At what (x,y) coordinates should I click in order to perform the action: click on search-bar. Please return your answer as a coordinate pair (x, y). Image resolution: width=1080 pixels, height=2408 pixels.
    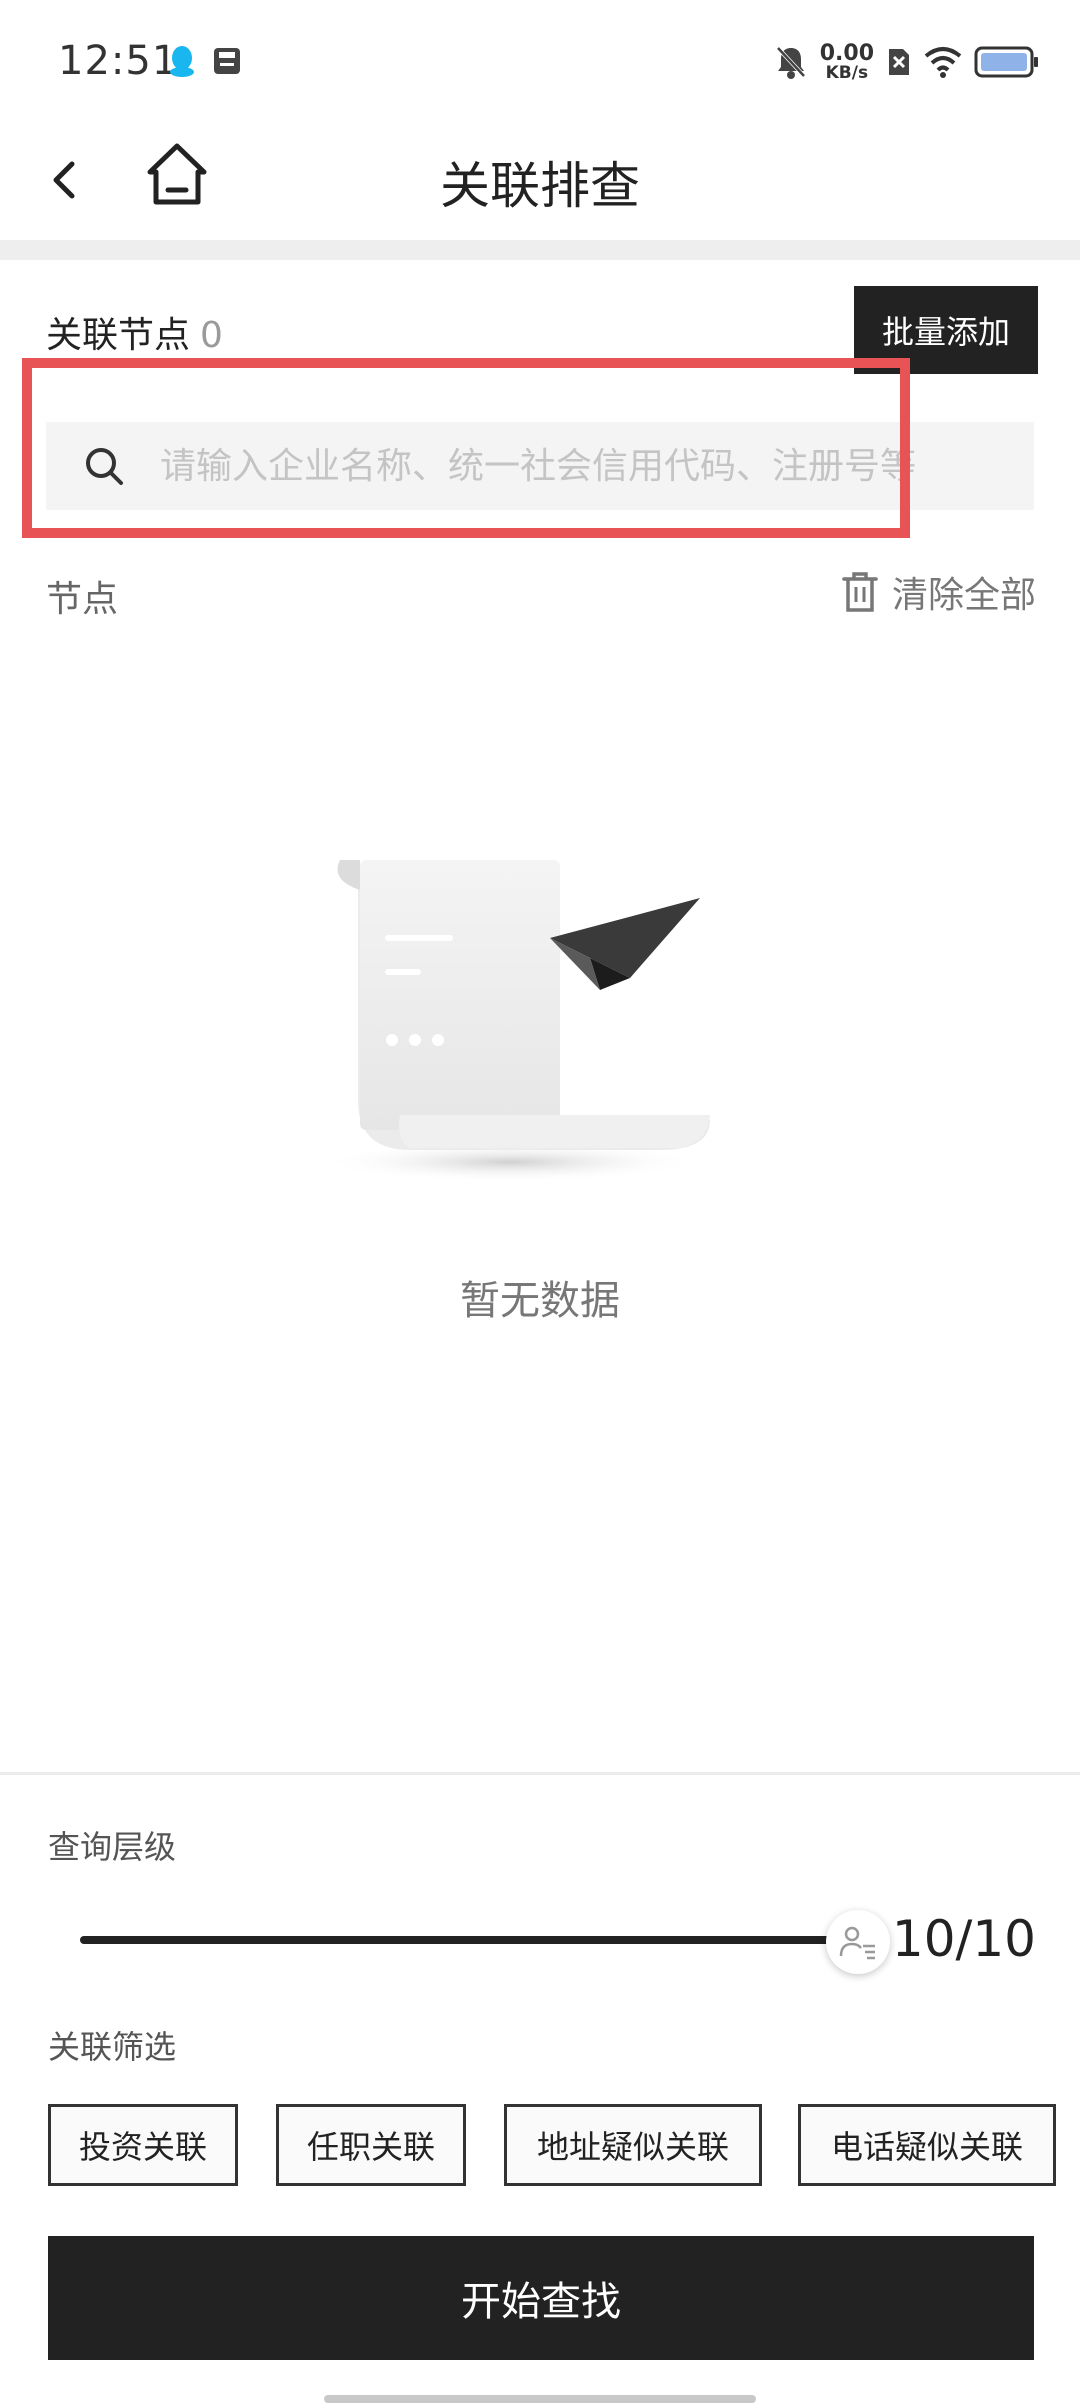
    Looking at the image, I should click on (540, 466).